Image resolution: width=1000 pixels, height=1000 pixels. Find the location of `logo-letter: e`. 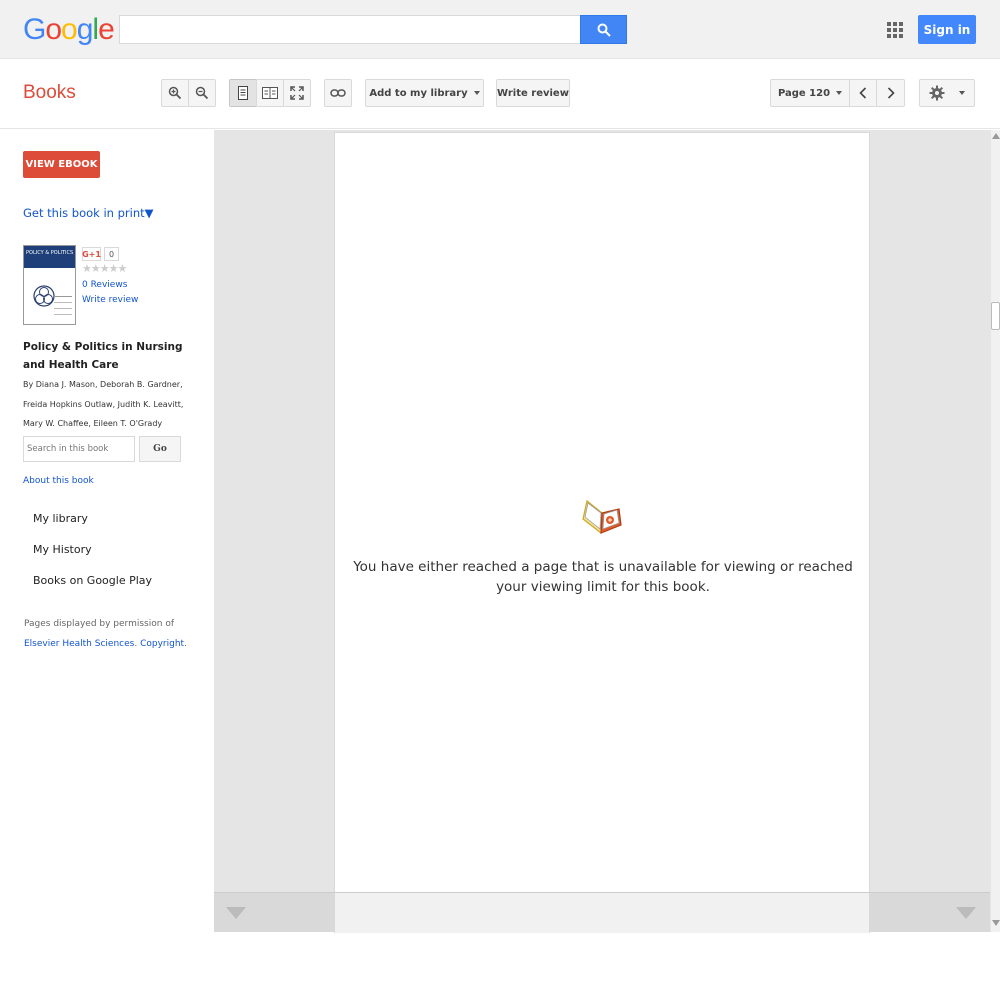

logo-letter: e is located at coordinates (106, 29).